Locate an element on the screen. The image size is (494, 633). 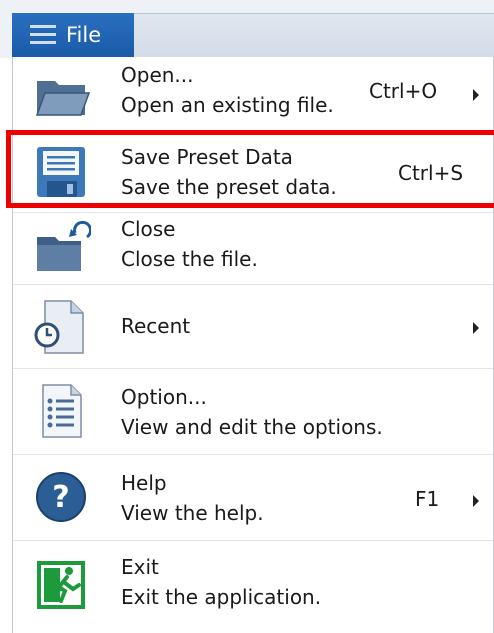
menu-item-exit: Exit Exit the application. is located at coordinates (253, 587).